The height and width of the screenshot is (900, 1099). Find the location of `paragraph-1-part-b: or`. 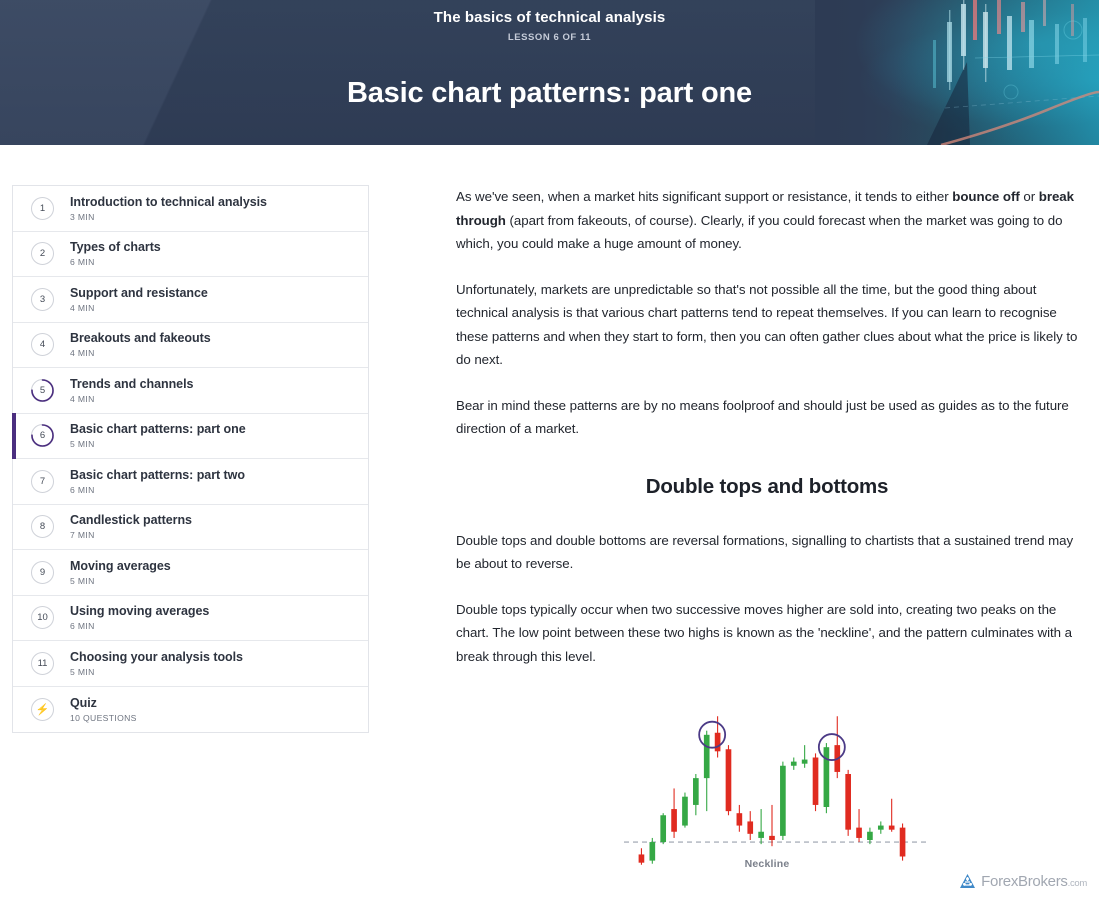

paragraph-1-part-b: or is located at coordinates (1029, 196).